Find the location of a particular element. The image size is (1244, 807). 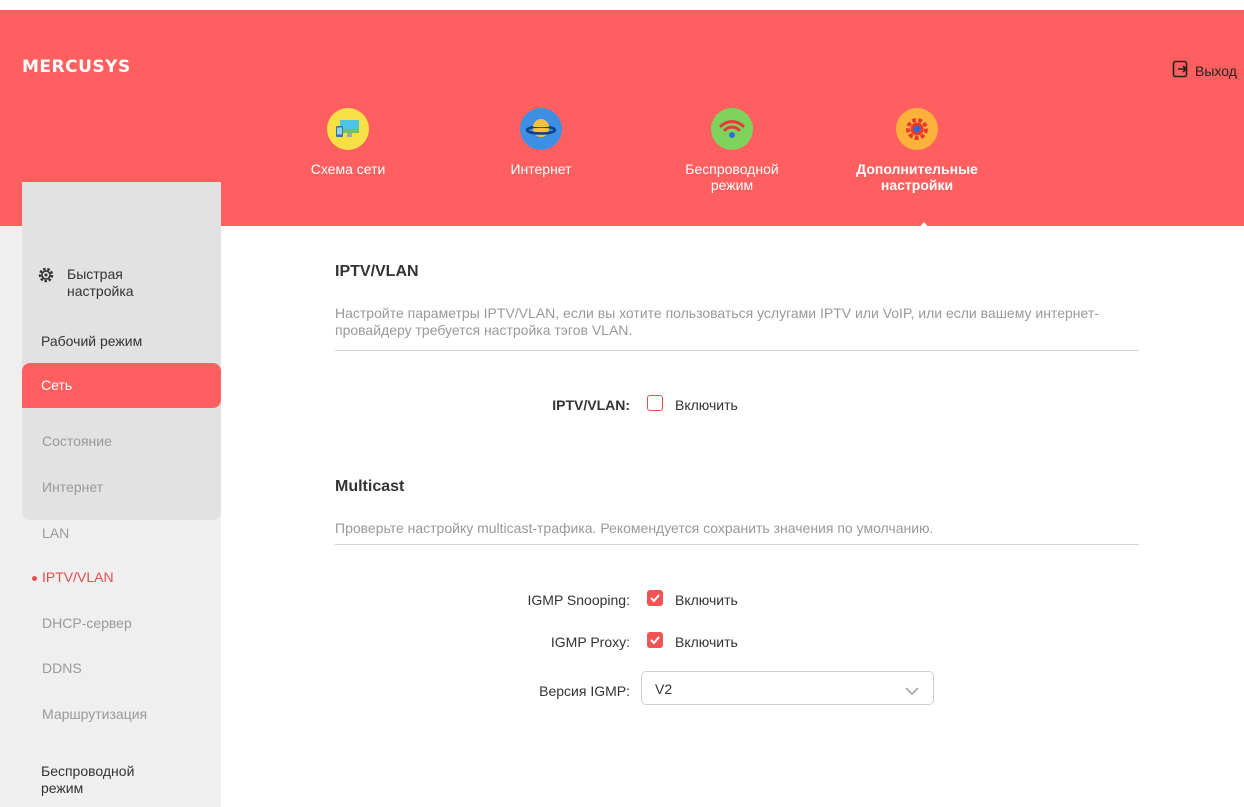

nav-network-map: Схема сети is located at coordinates (348, 142).